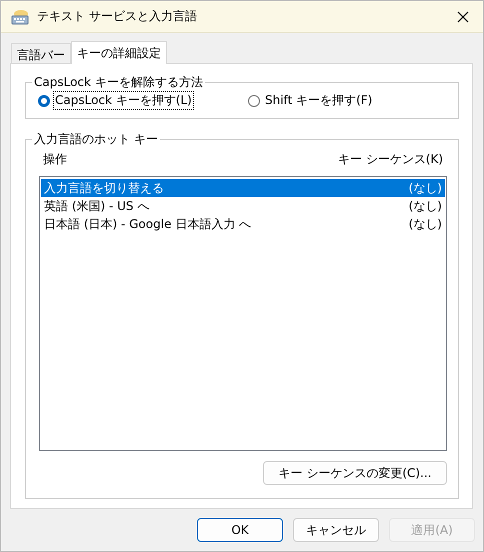 This screenshot has width=484, height=552. Describe the element at coordinates (148, 224) in the screenshot. I see `action-text: 日本語 (日本) - Google 日本語入力 へ` at that location.